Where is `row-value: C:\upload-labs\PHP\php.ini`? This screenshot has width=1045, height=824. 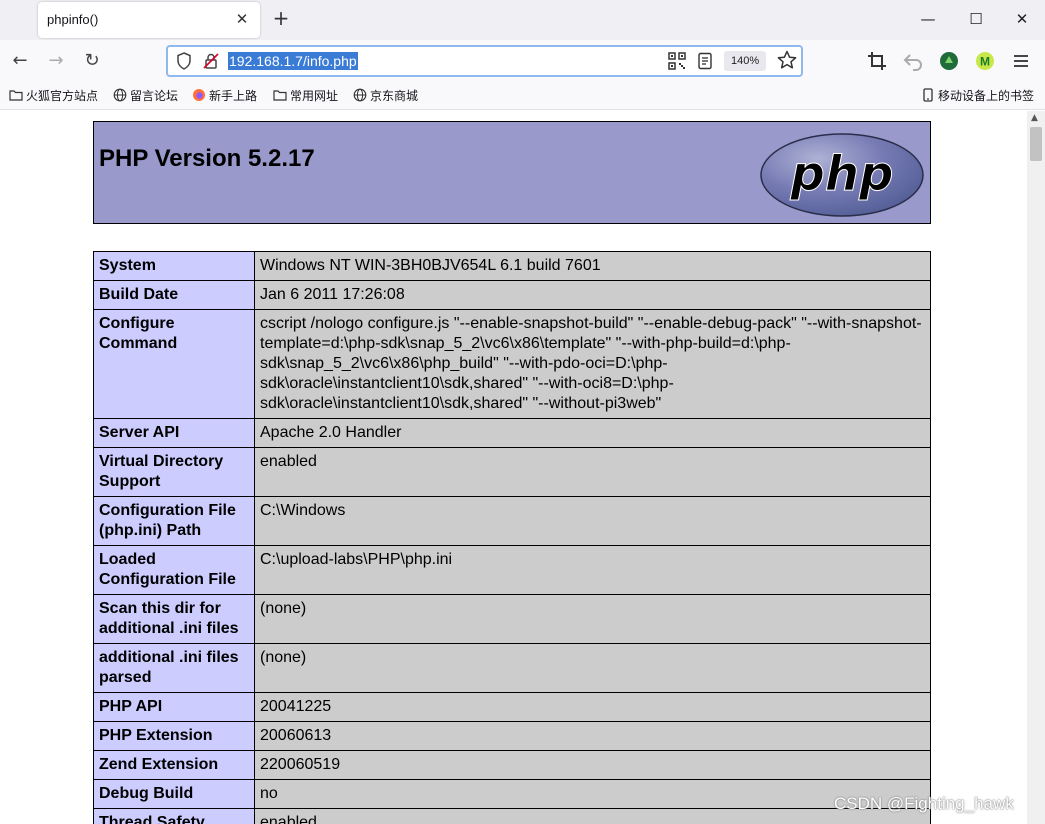
row-value: C:\upload-labs\PHP\php.ini is located at coordinates (592, 570).